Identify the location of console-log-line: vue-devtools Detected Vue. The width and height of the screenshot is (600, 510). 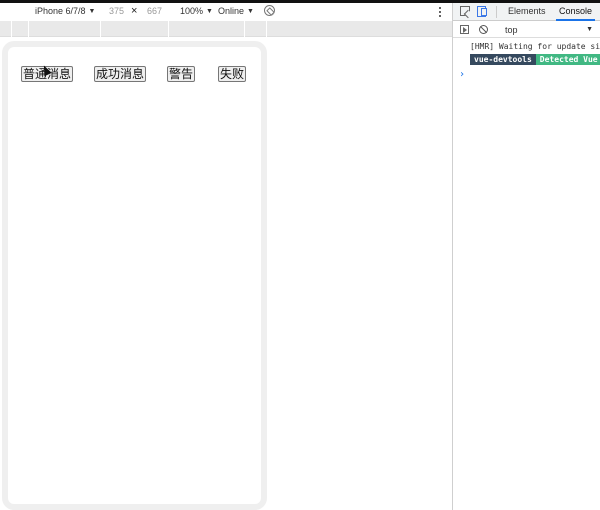
(526, 59).